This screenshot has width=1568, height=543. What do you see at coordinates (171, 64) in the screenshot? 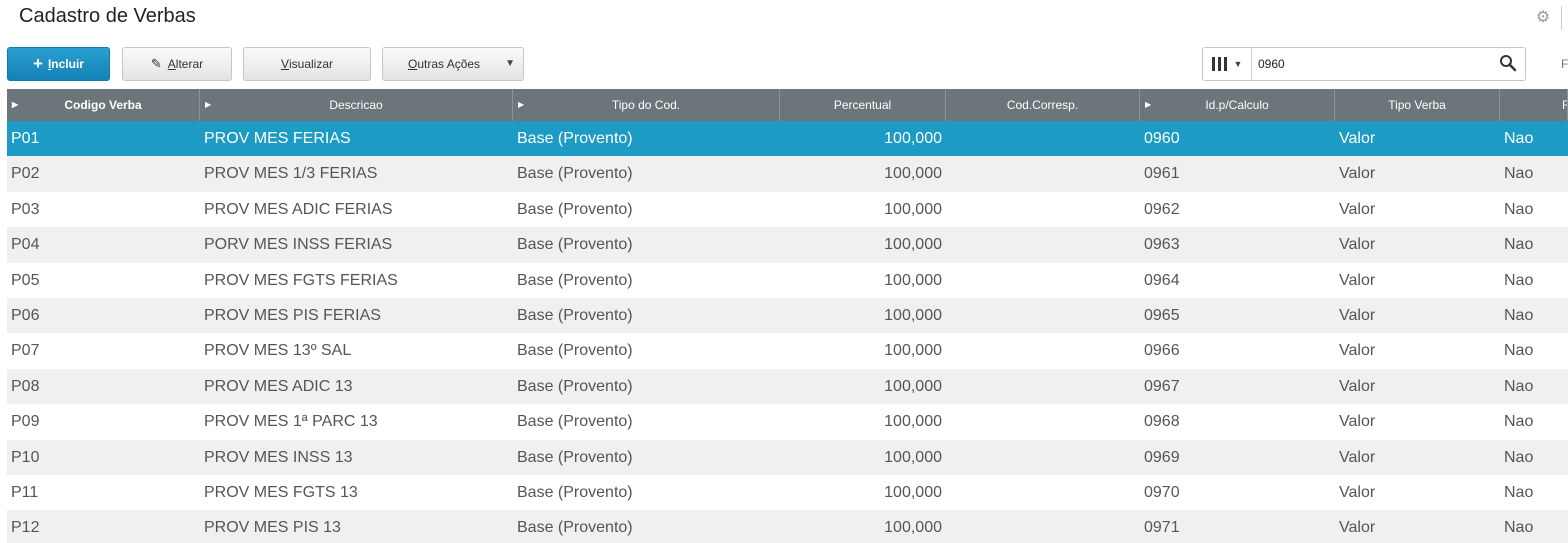
I see `alterar-accesskey: A` at bounding box center [171, 64].